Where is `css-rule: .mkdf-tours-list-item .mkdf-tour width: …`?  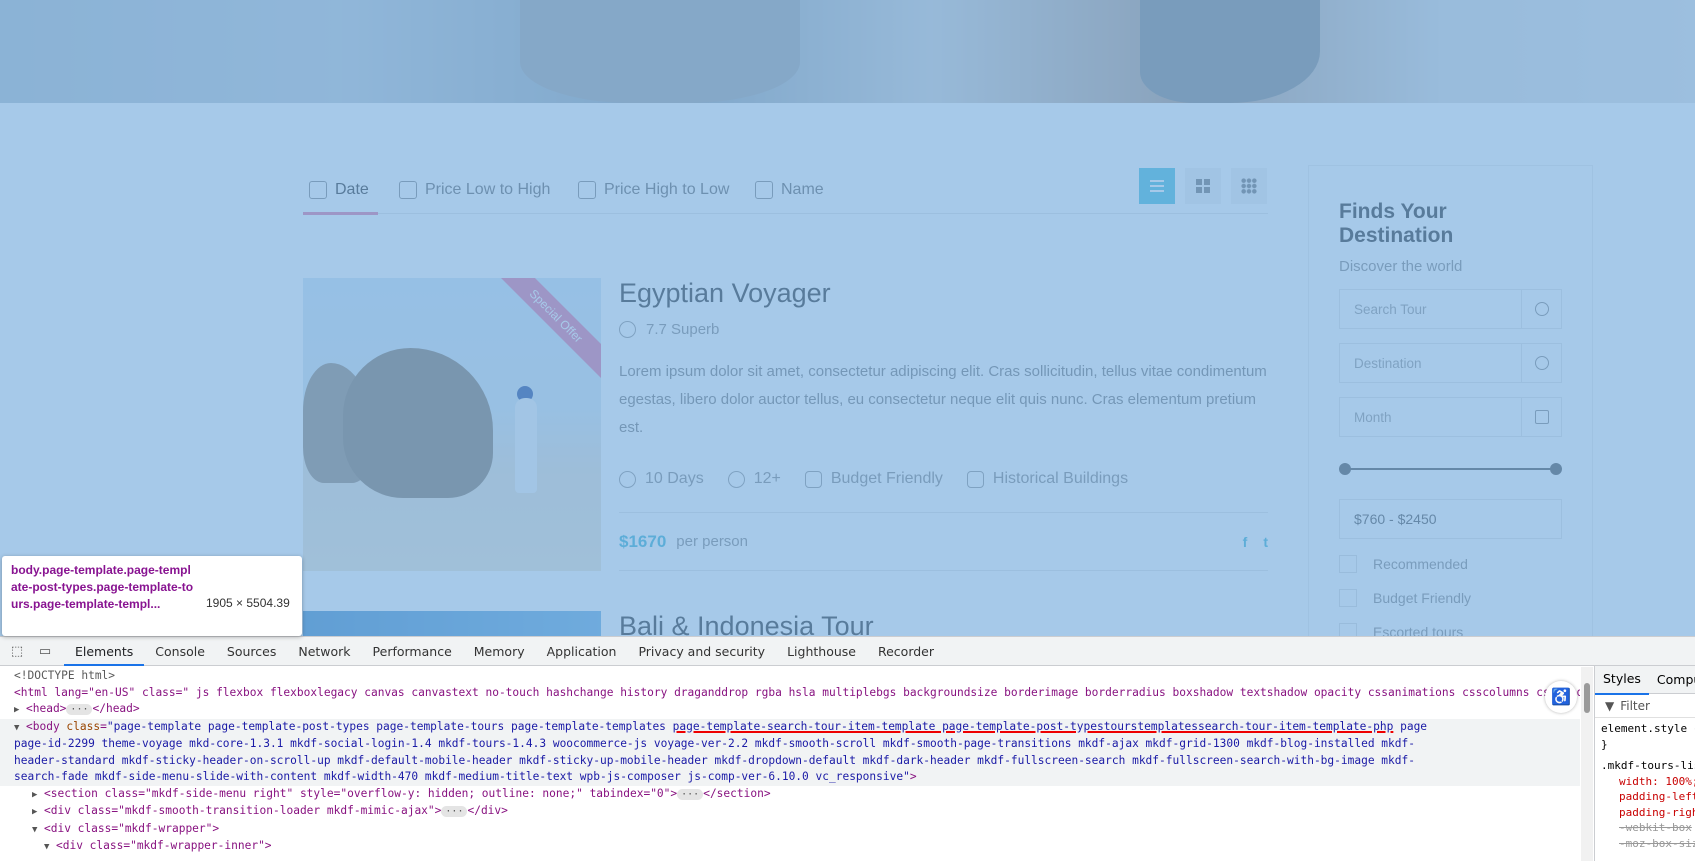 css-rule: .mkdf-tours-list-item .mkdf-tour width: … is located at coordinates (1645, 804).